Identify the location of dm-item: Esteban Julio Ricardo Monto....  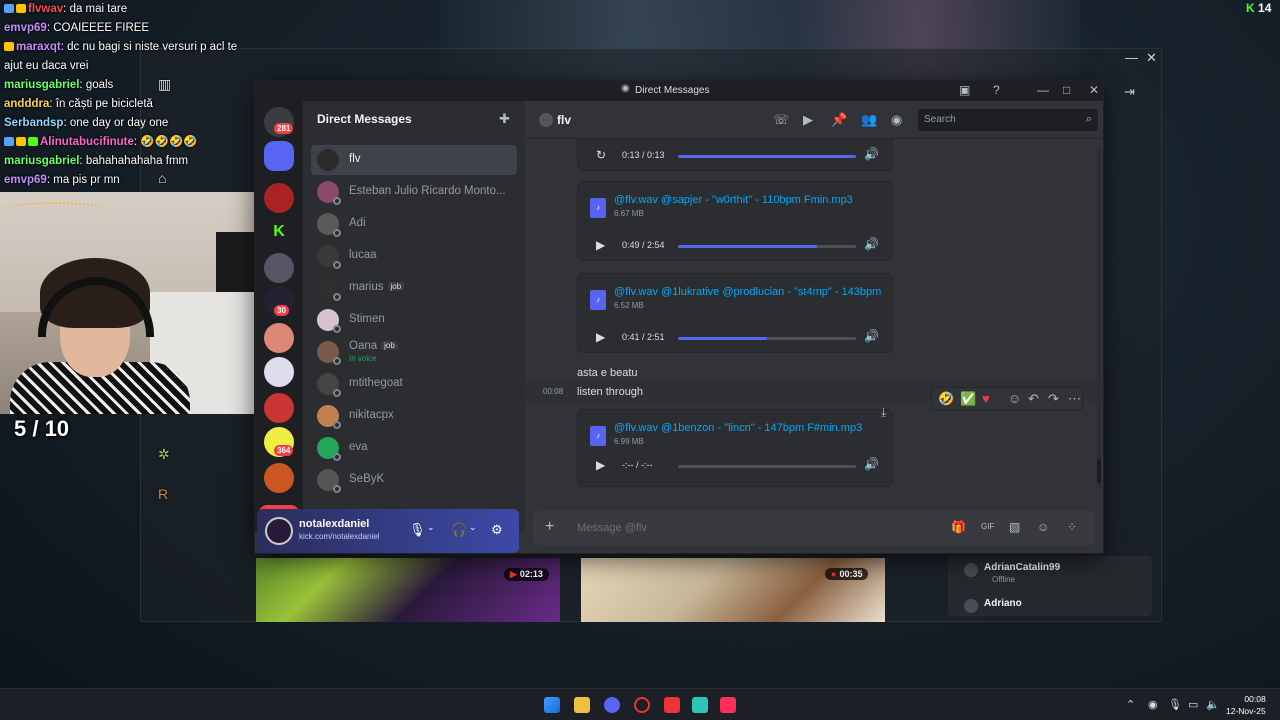
(414, 192).